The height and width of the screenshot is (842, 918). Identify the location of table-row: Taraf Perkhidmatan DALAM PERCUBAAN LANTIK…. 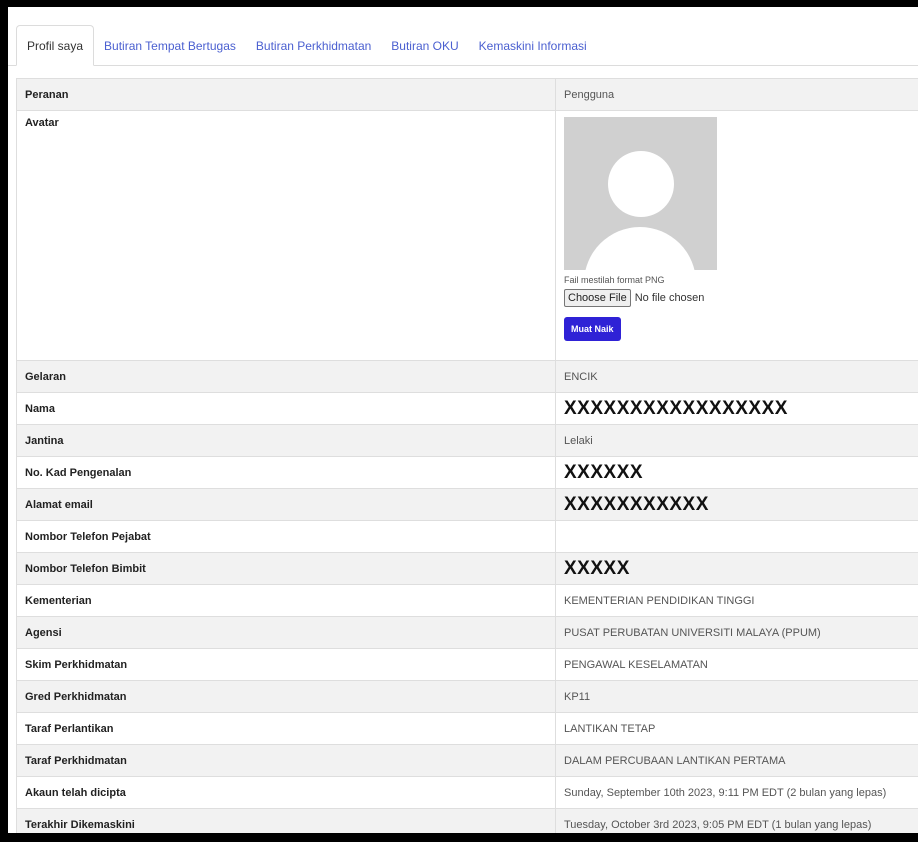
(467, 760).